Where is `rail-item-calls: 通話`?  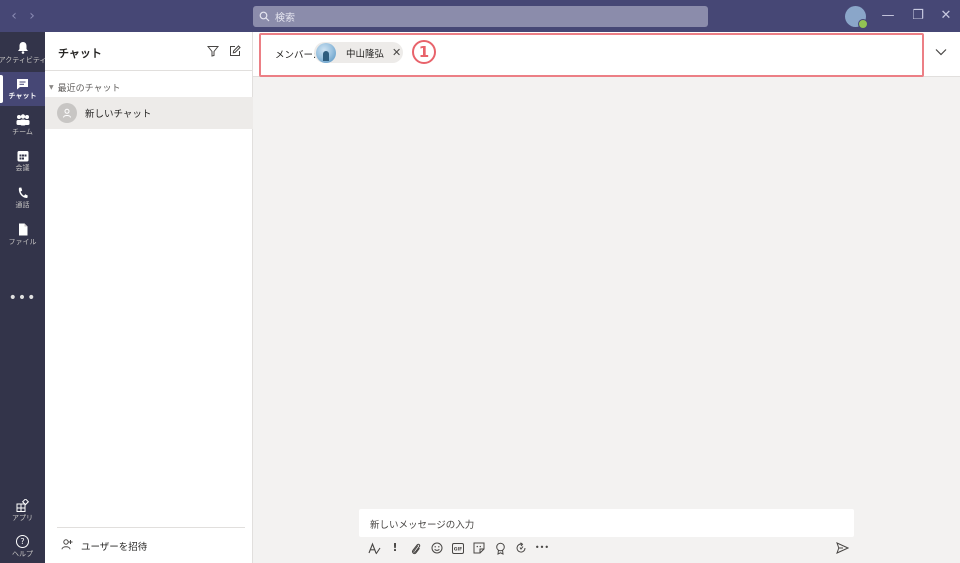
rail-item-calls: 通話 is located at coordinates (22, 198).